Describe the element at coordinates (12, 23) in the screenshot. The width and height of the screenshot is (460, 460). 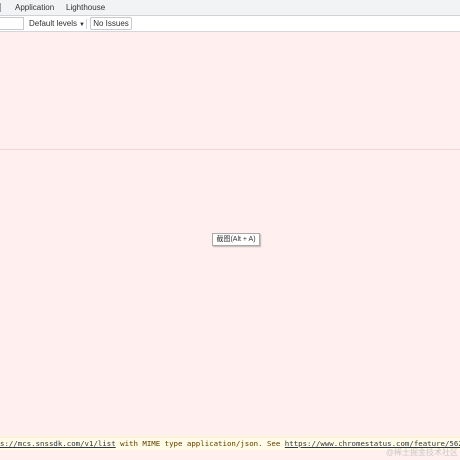
I see `filter-input` at that location.